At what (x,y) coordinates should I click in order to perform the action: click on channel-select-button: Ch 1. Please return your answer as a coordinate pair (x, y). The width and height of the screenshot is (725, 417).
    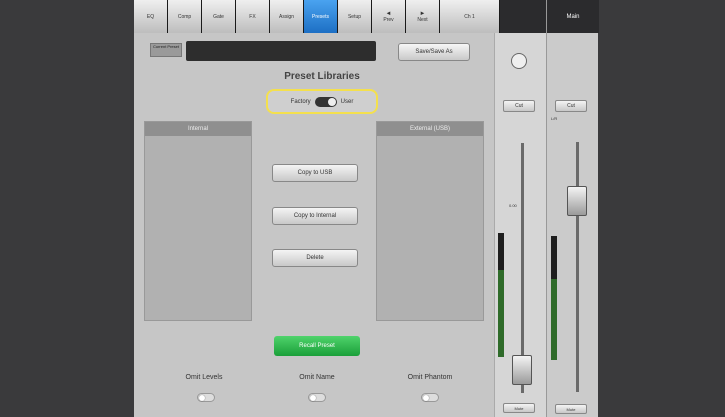
    Looking at the image, I should click on (470, 16).